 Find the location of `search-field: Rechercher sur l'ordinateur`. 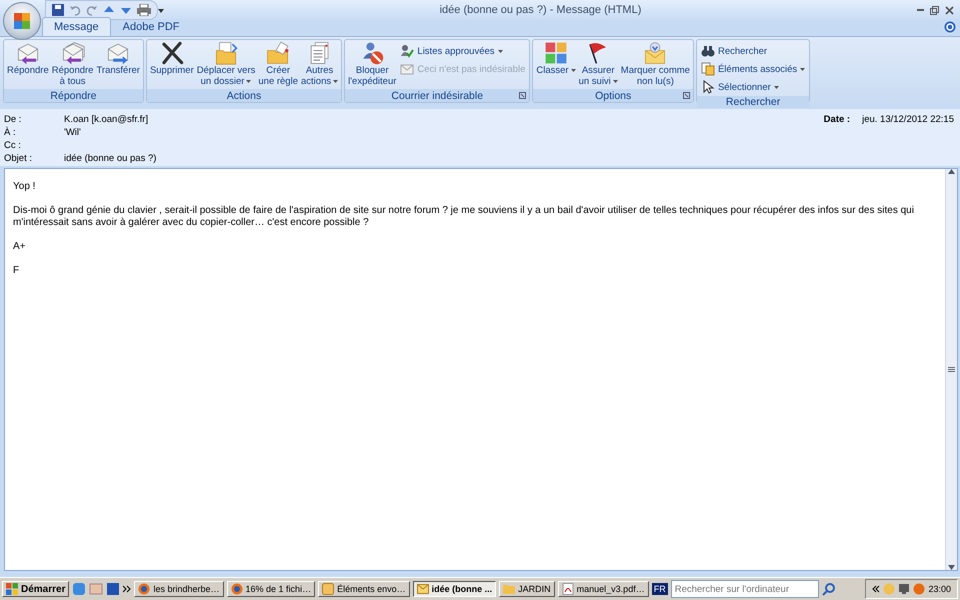

search-field: Rechercher sur l'ordinateur is located at coordinates (744, 589).